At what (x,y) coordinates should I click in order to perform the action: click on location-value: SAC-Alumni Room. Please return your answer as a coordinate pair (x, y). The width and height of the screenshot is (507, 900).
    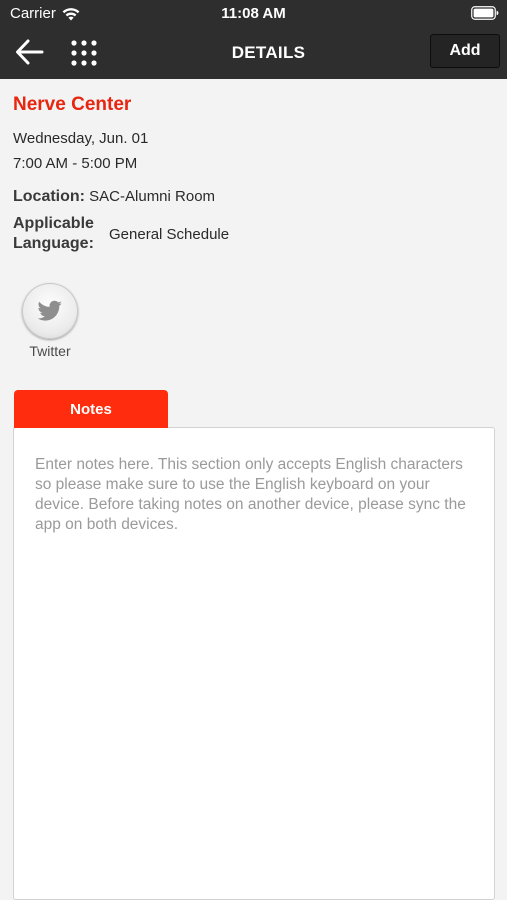
    Looking at the image, I should click on (152, 196).